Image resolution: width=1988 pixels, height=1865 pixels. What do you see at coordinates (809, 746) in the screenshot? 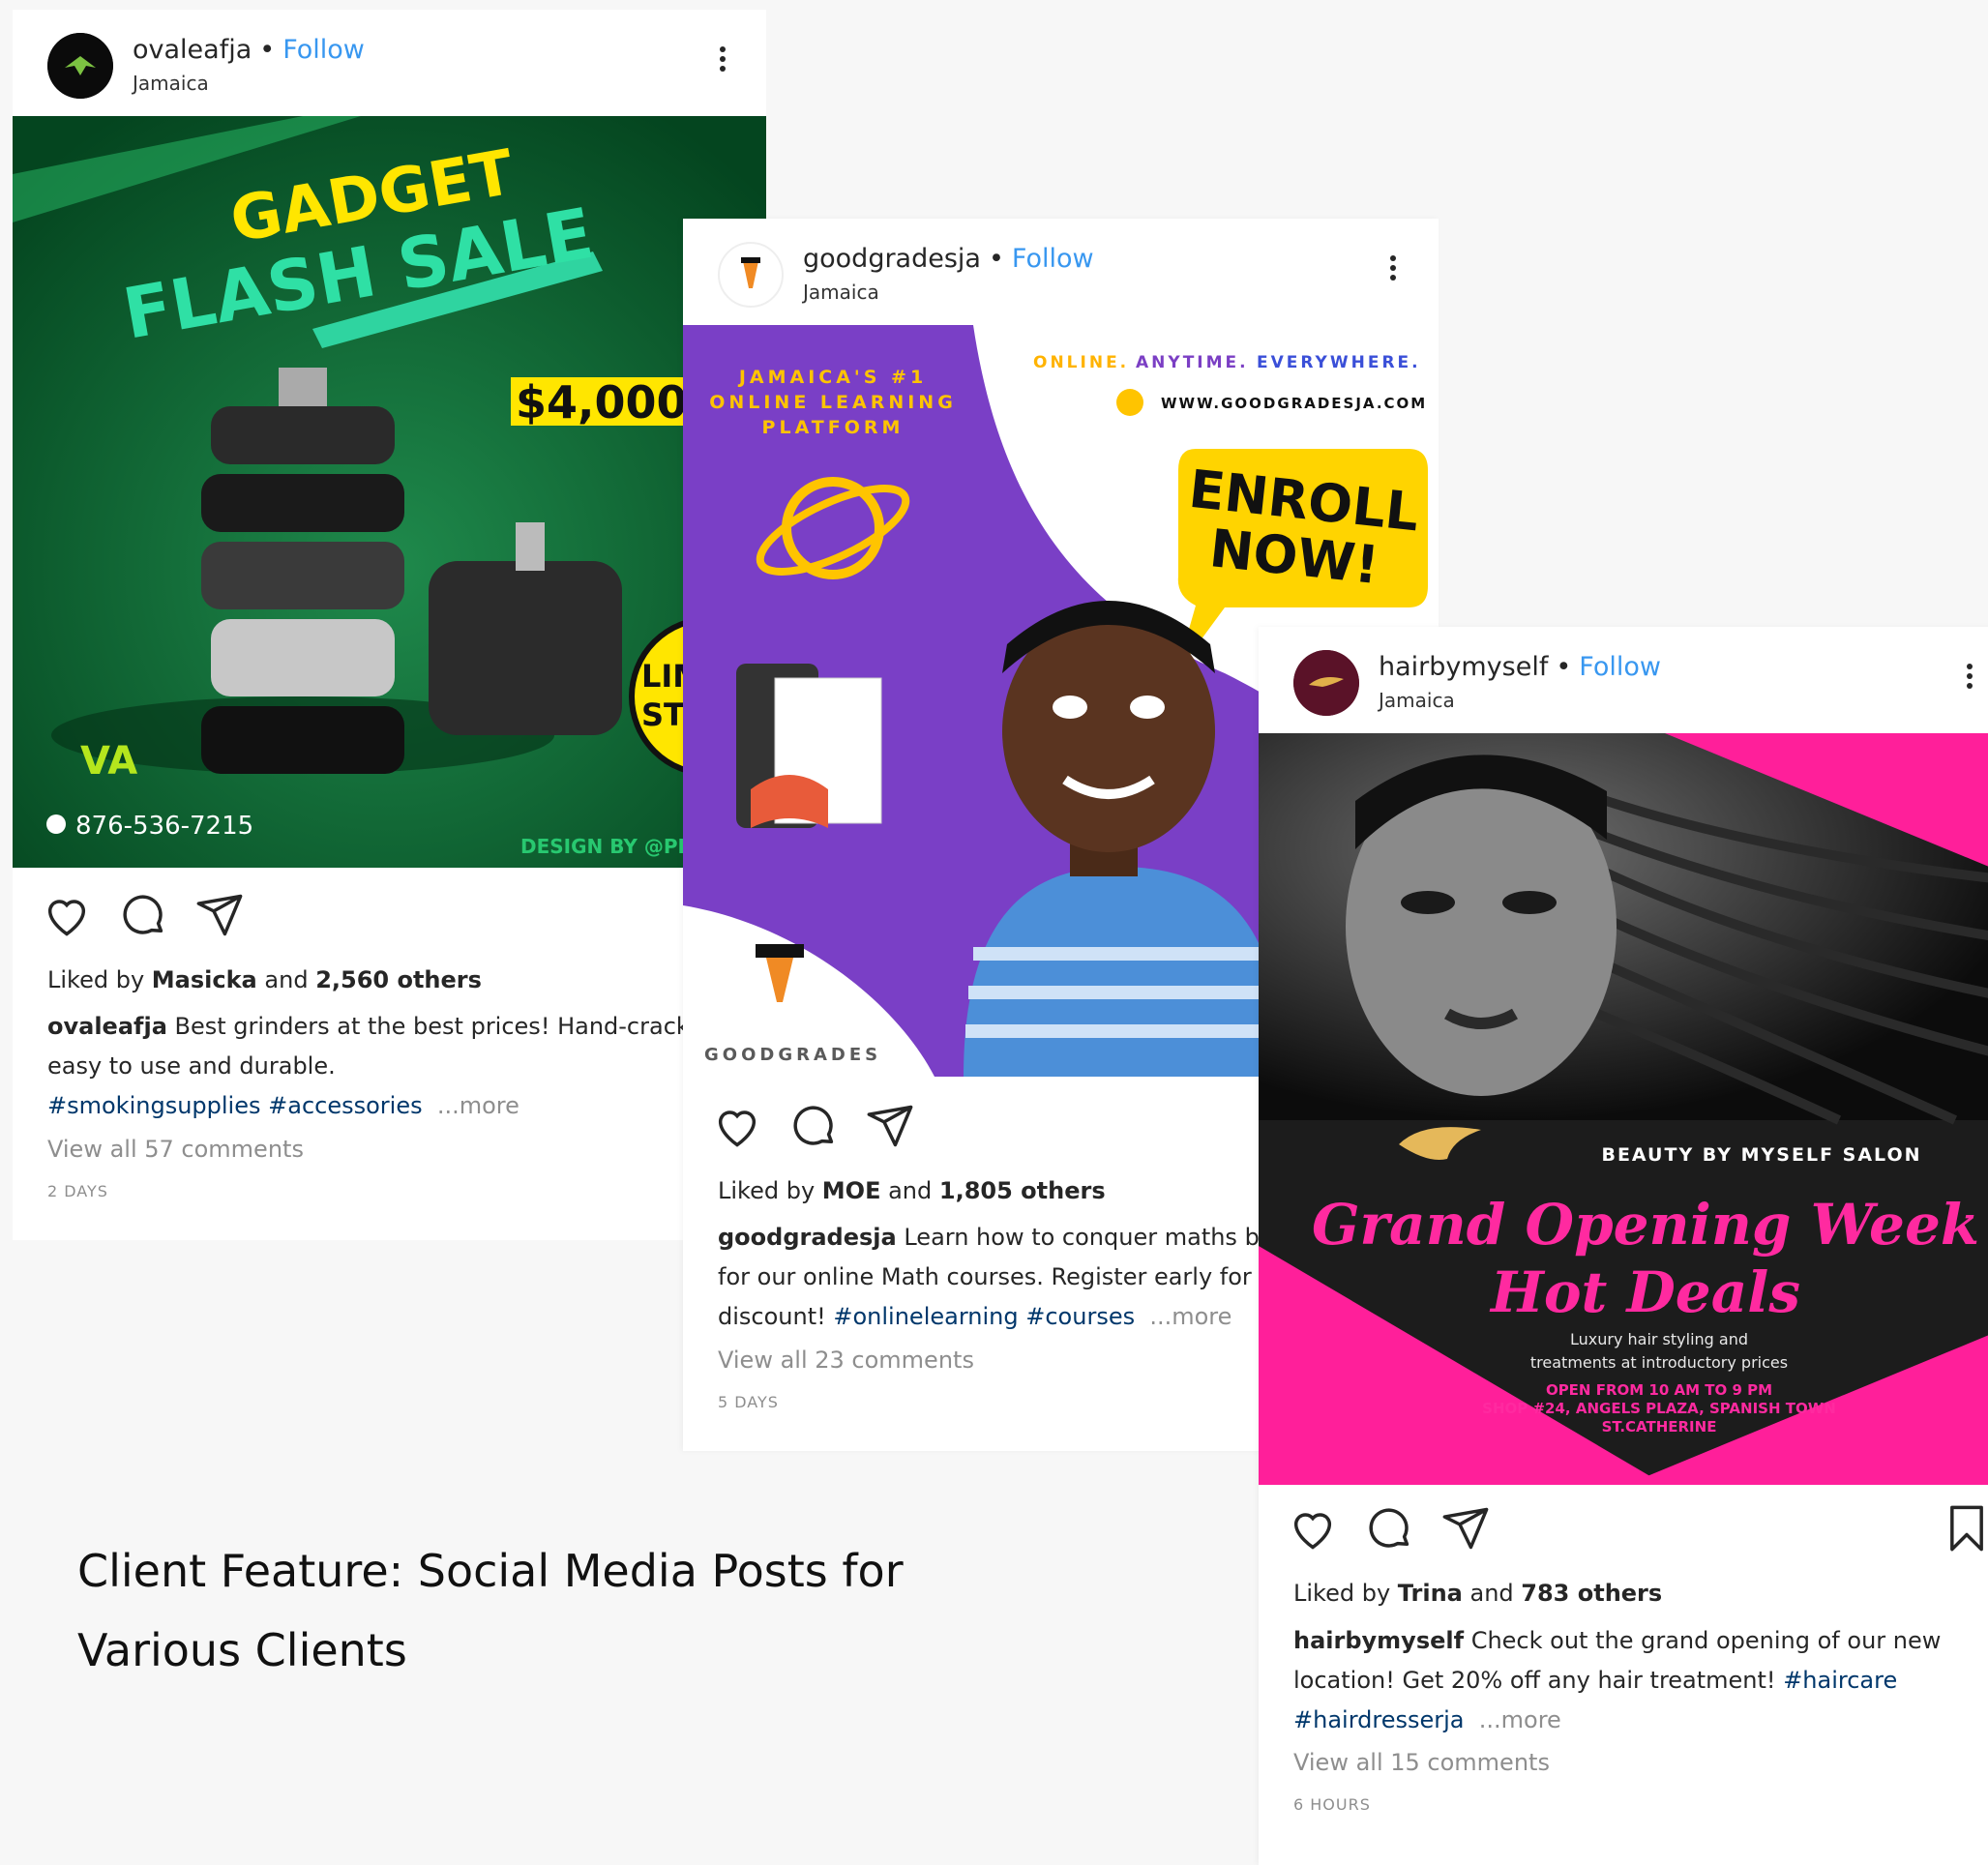
I see `book-tablet-illustration` at bounding box center [809, 746].